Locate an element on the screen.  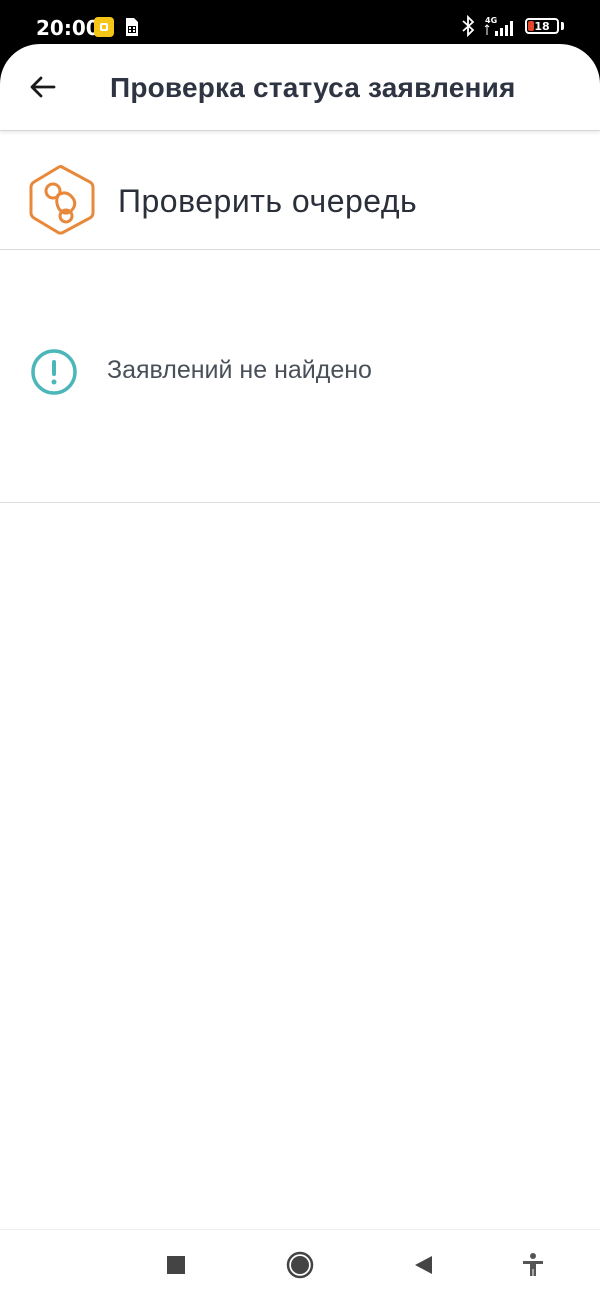
battery-percent: 18 is located at coordinates (542, 26).